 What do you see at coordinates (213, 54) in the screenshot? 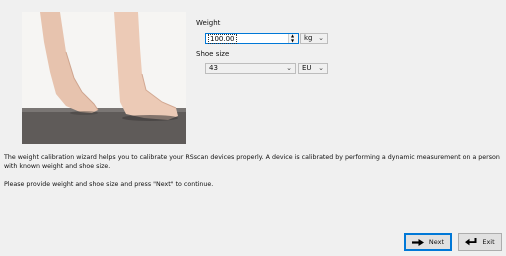
I see `shoe-size-label: Shoe size` at bounding box center [213, 54].